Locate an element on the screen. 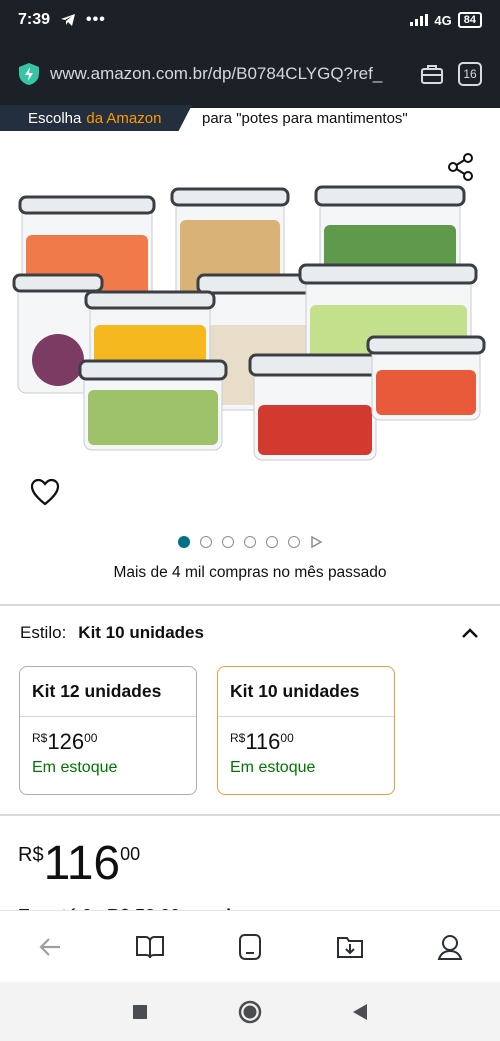  profile-button is located at coordinates (450, 947).